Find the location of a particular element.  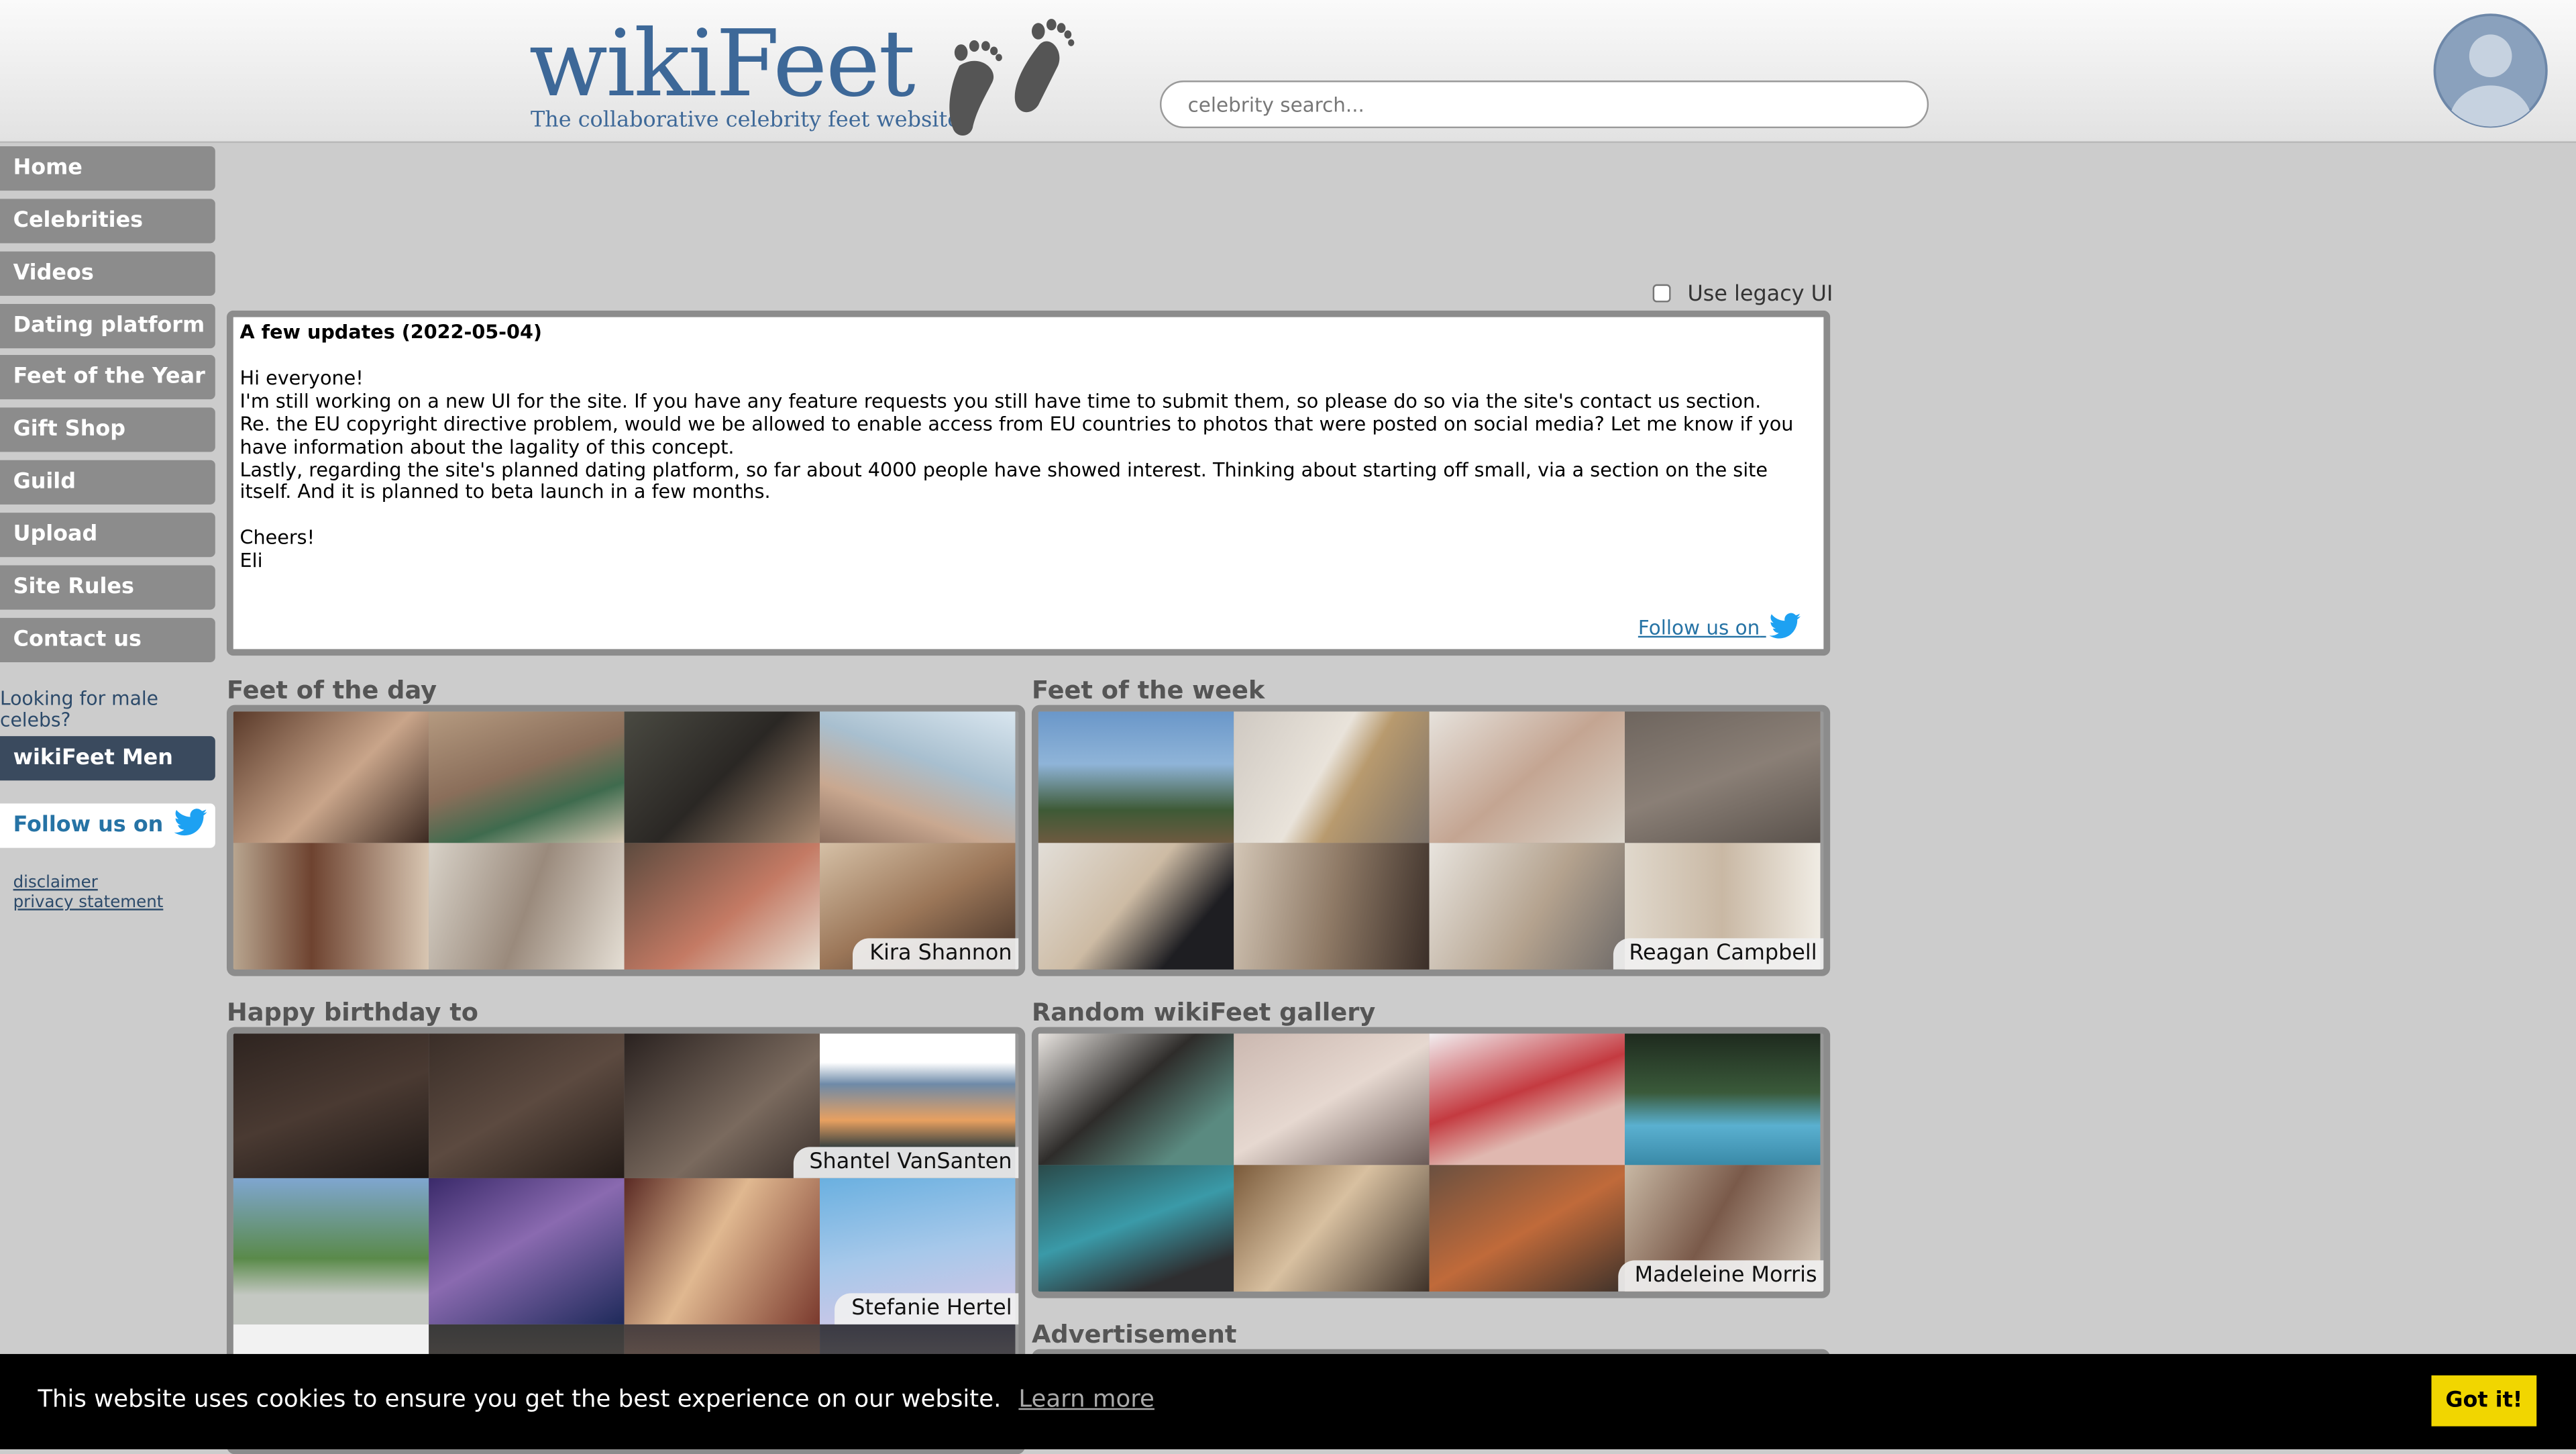

random-gallery: Madeleine Morris is located at coordinates (1431, 1163).